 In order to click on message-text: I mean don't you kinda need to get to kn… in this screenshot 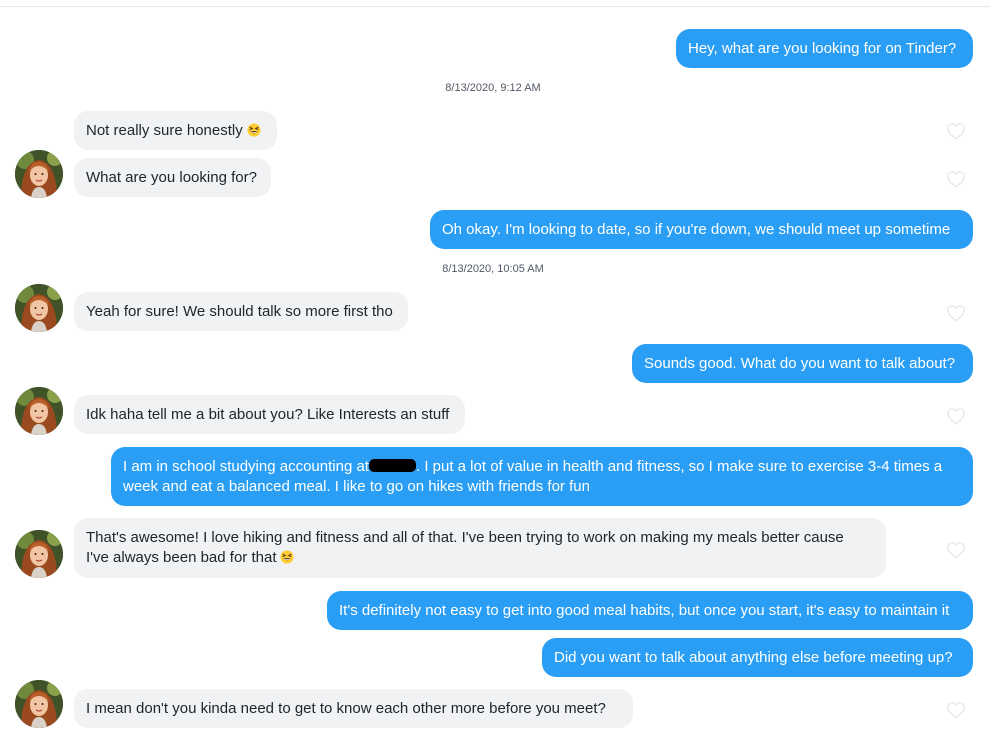, I will do `click(346, 708)`.